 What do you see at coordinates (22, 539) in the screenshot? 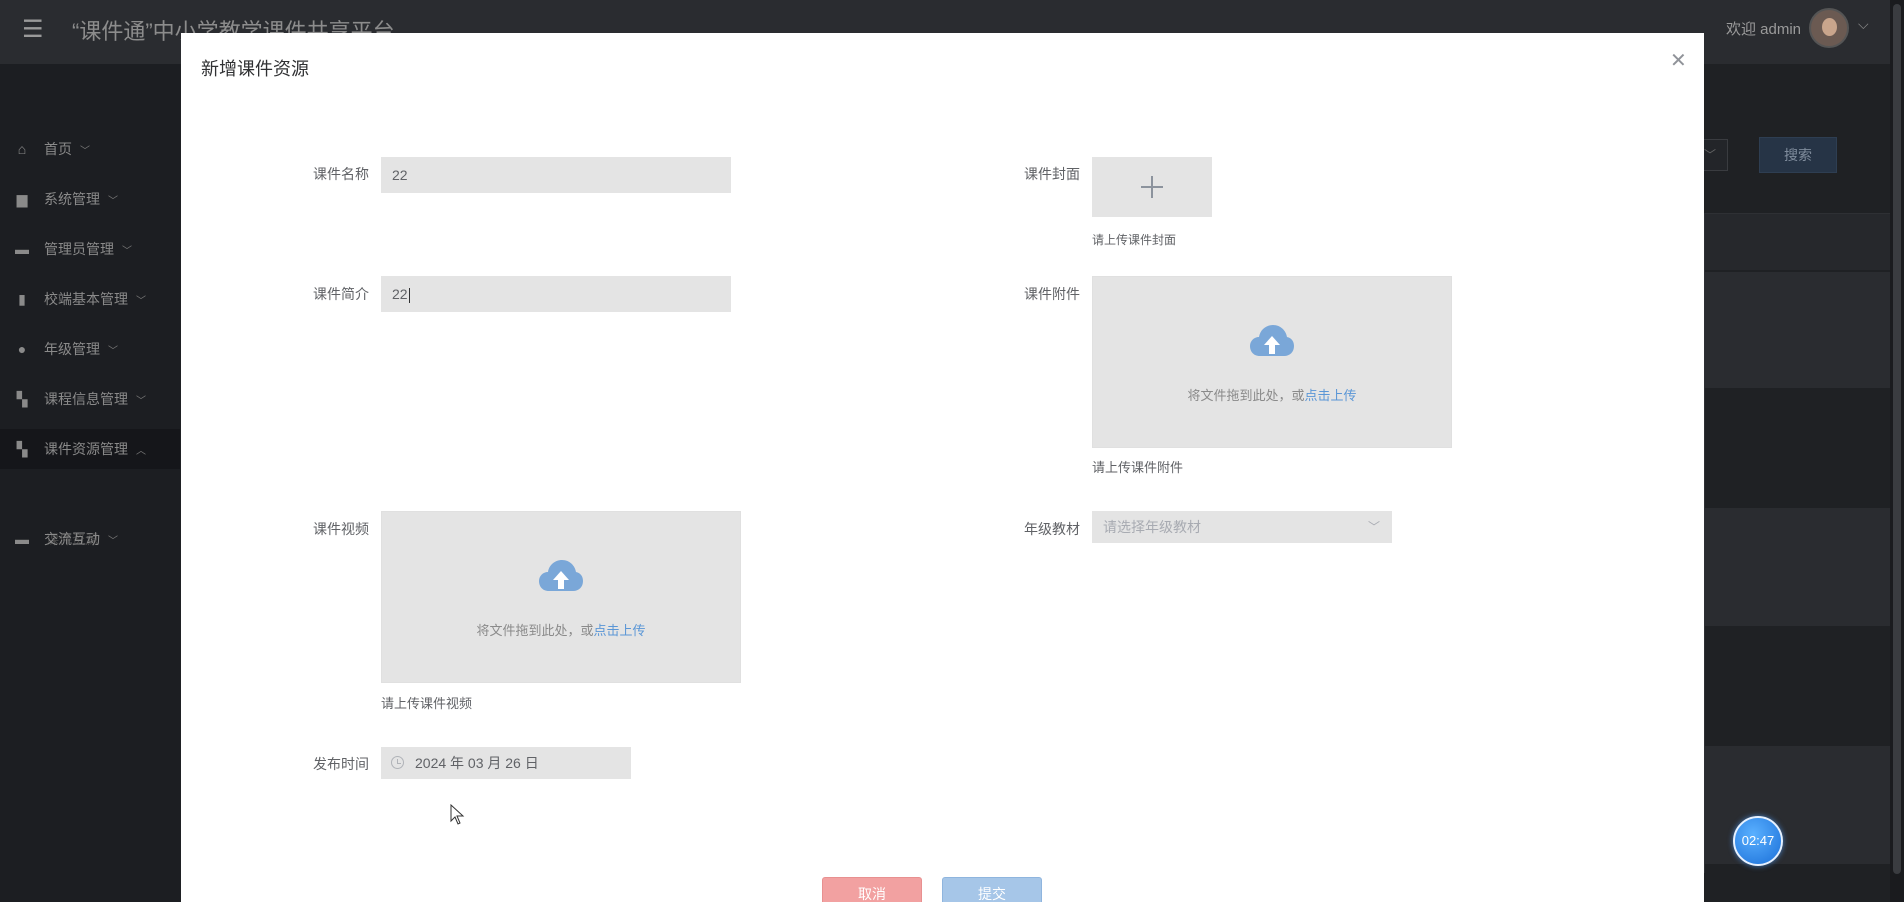
I see `message-icon: ▬` at bounding box center [22, 539].